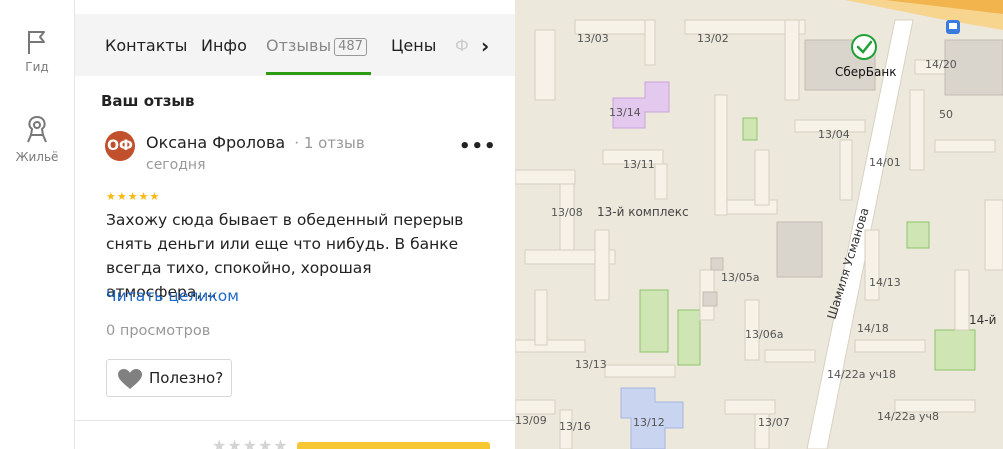 The image size is (1003, 449). What do you see at coordinates (120, 146) in the screenshot?
I see `avatar: ОФ` at bounding box center [120, 146].